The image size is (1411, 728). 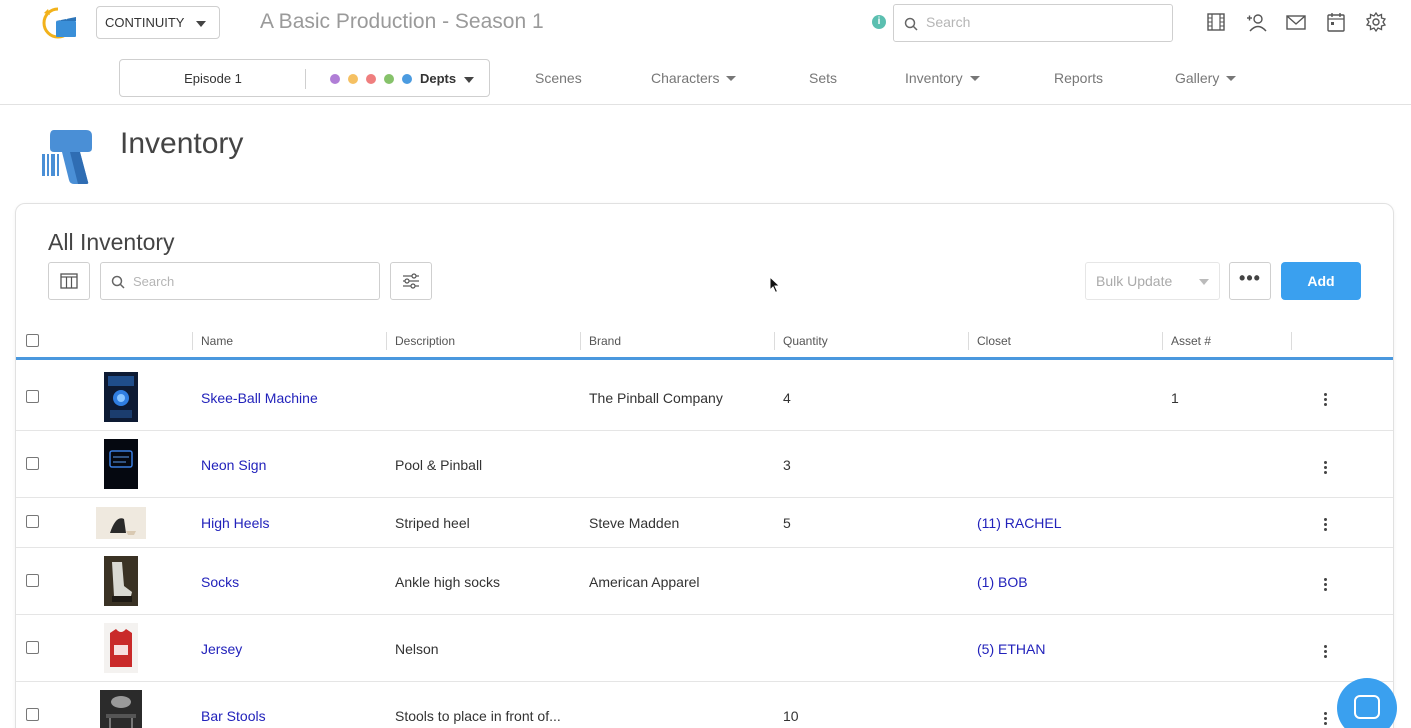 I want to click on nav-reports: Reports, so click(x=1078, y=78).